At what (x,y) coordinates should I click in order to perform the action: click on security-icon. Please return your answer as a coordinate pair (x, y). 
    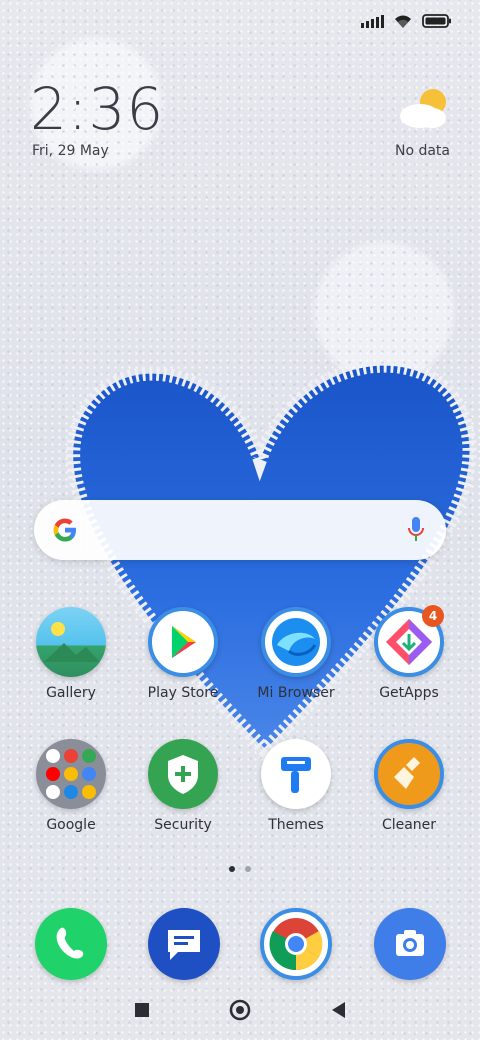
    Looking at the image, I should click on (183, 774).